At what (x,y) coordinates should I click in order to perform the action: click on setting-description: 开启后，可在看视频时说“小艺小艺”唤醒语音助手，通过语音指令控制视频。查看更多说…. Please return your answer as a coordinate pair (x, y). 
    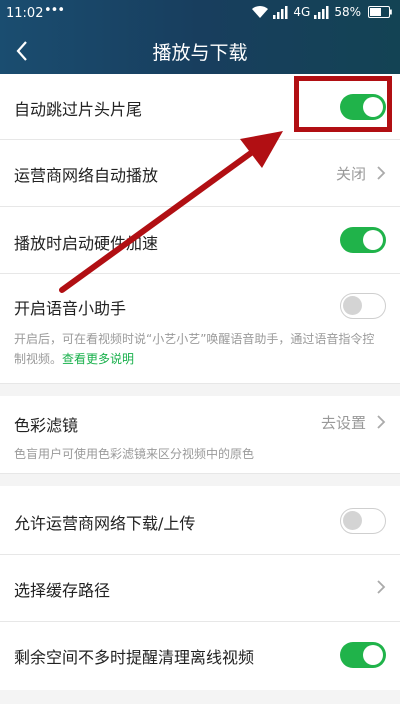
    Looking at the image, I should click on (200, 349).